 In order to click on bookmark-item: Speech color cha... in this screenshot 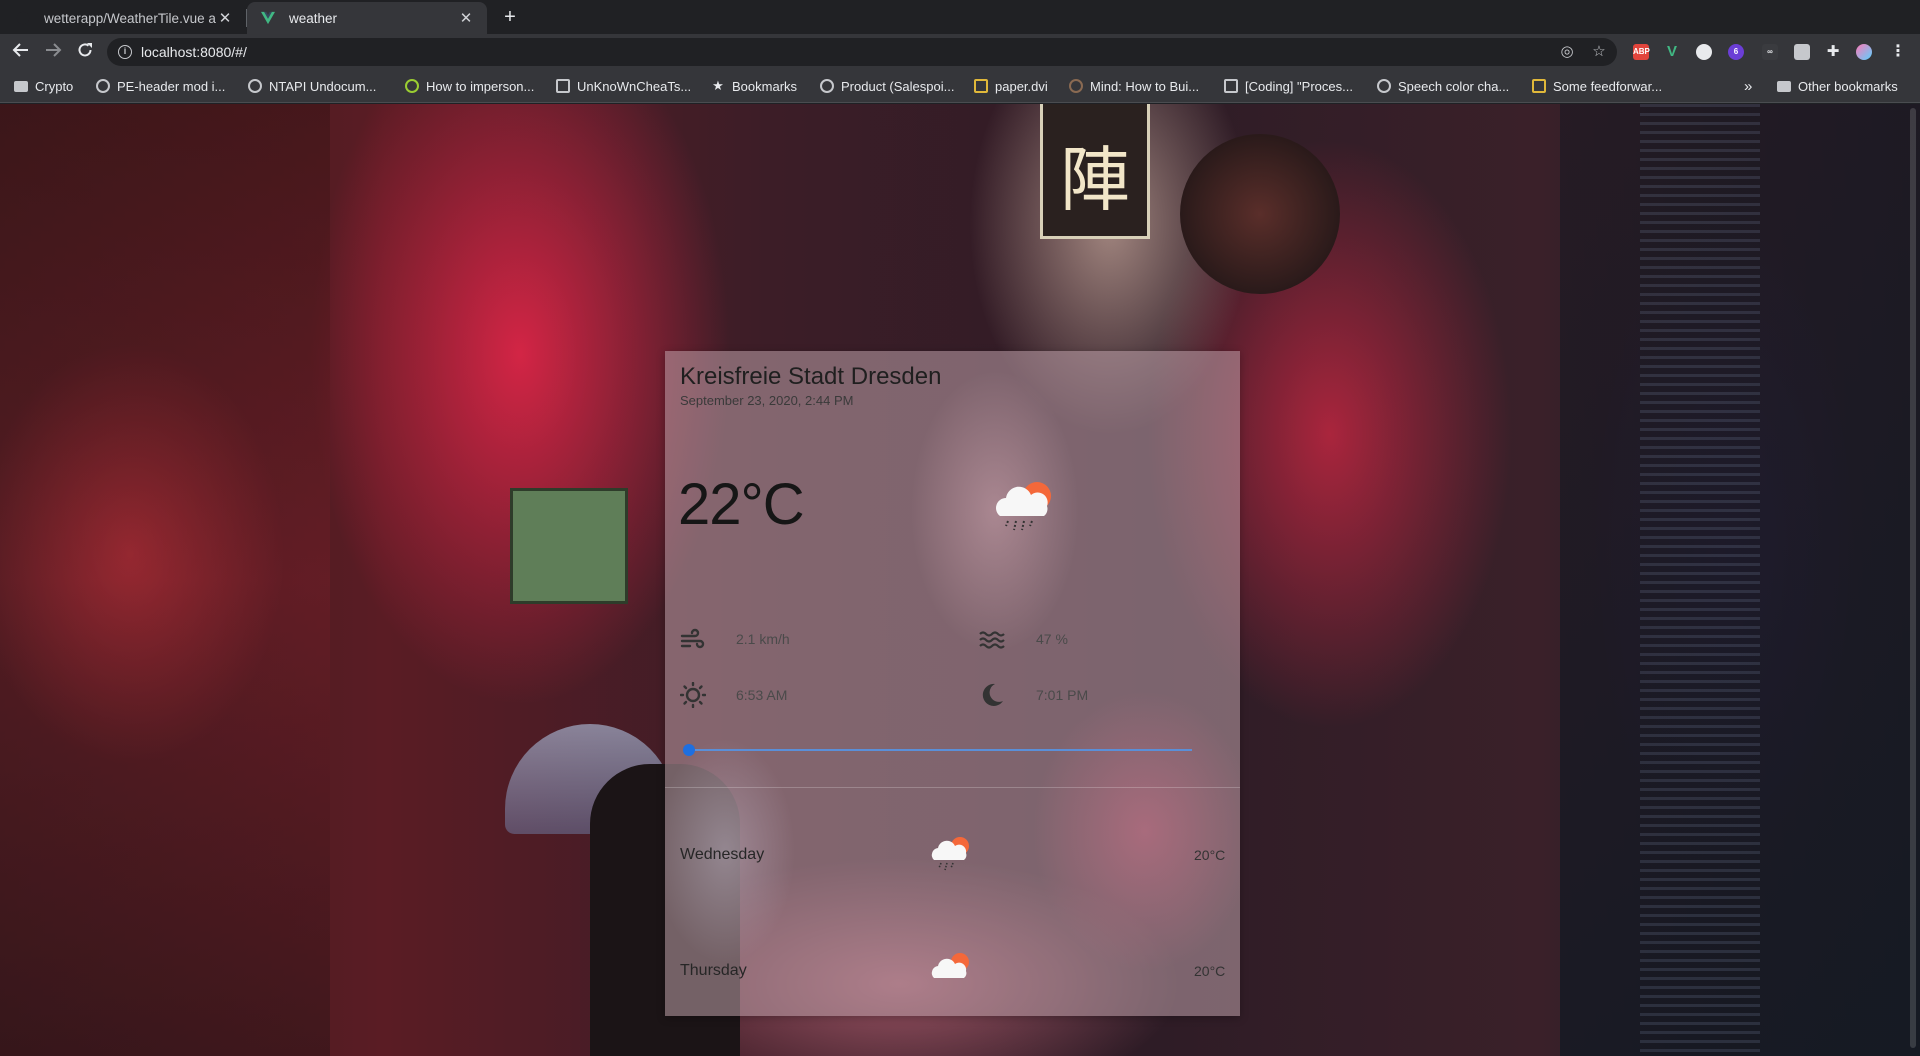, I will do `click(1443, 86)`.